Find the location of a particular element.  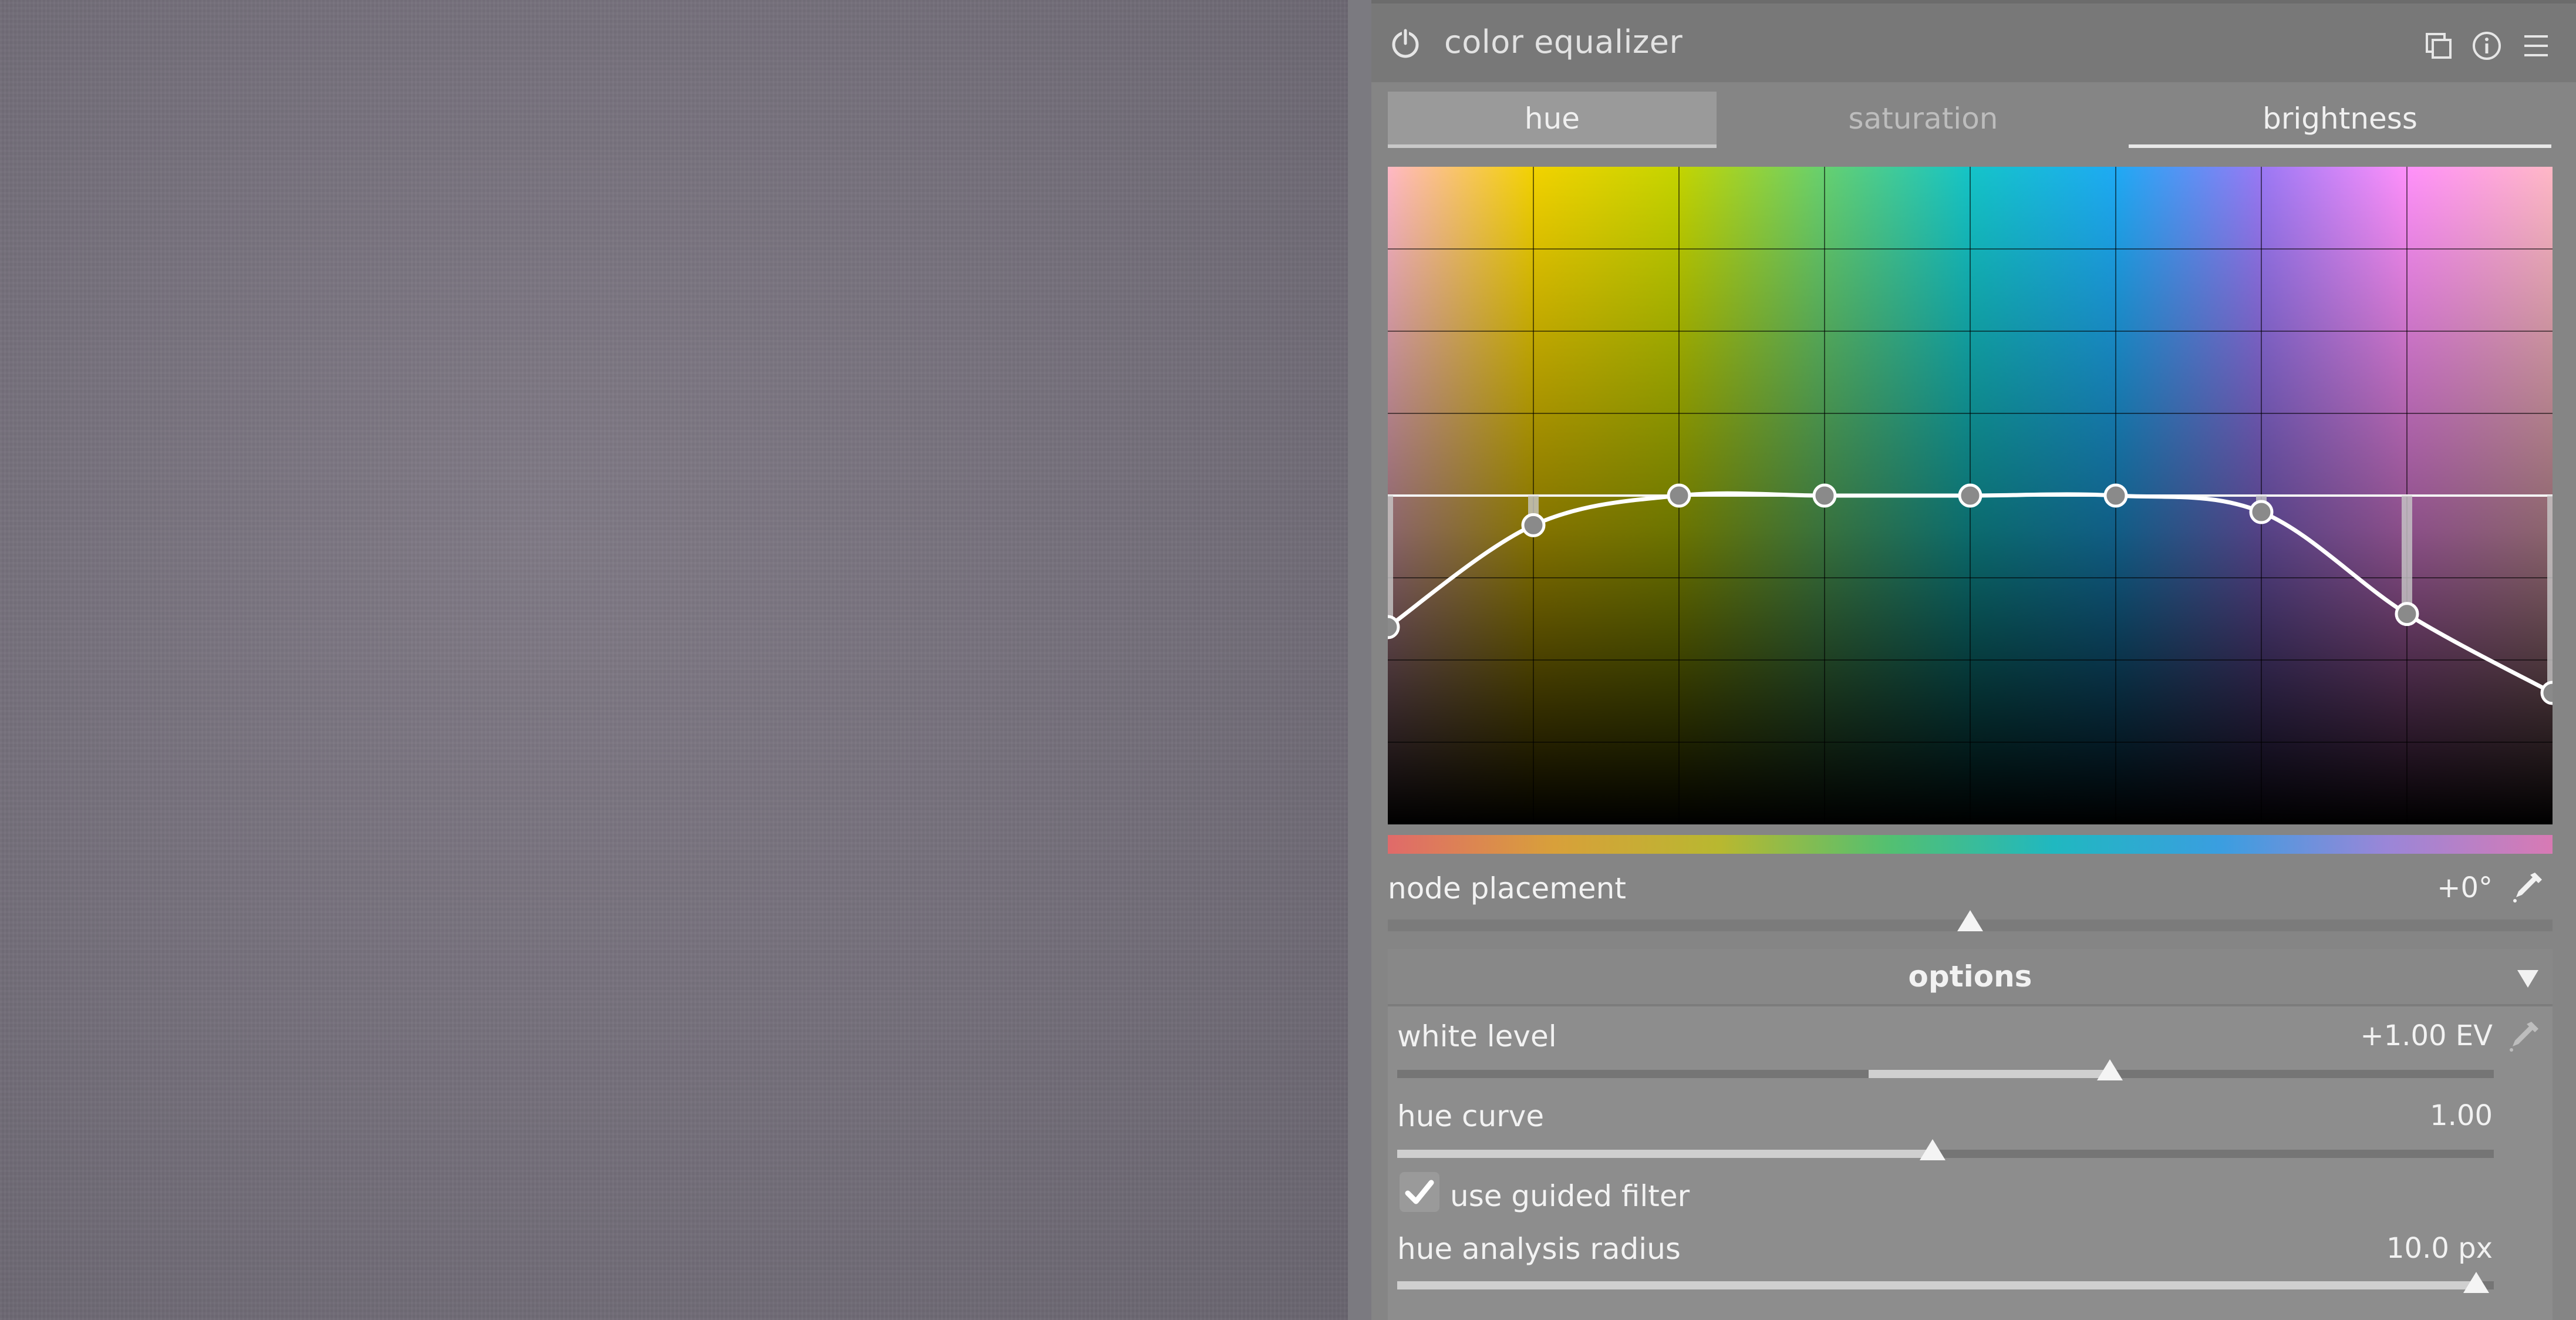

options-header: options is located at coordinates (1970, 977).